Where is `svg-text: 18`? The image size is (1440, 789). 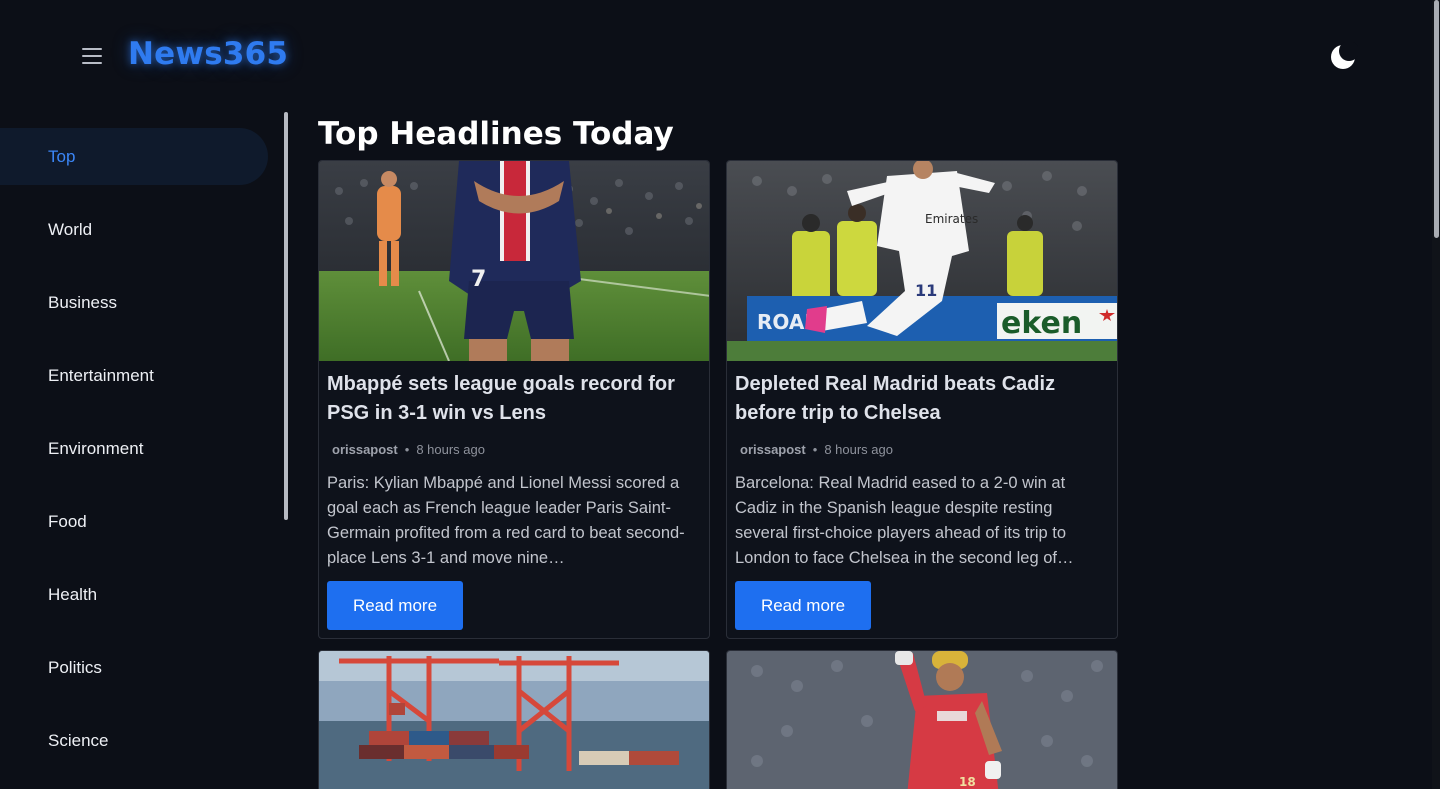
svg-text: 18 is located at coordinates (967, 782).